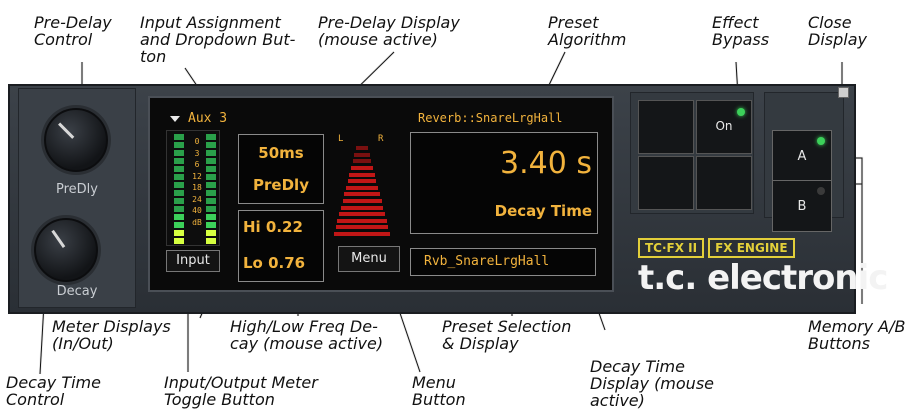 This screenshot has height=417, width=912. What do you see at coordinates (179, 189) in the screenshot?
I see `input-meter-bar` at bounding box center [179, 189].